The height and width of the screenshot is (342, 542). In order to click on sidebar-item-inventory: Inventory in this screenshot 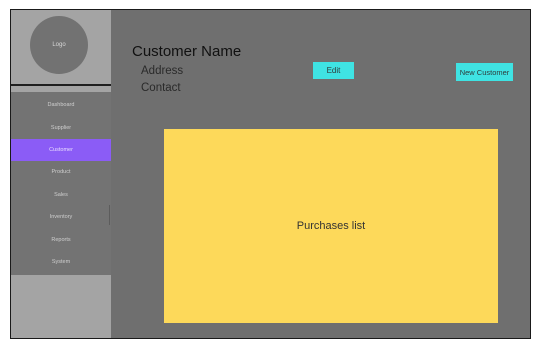, I will do `click(61, 217)`.